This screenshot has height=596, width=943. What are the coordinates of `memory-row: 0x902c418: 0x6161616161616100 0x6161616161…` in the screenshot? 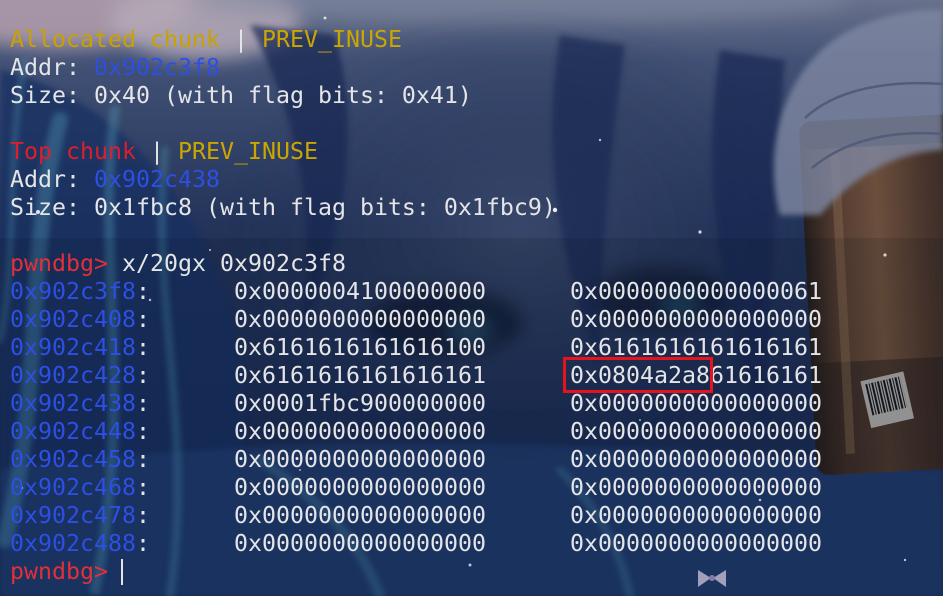 It's located at (471, 348).